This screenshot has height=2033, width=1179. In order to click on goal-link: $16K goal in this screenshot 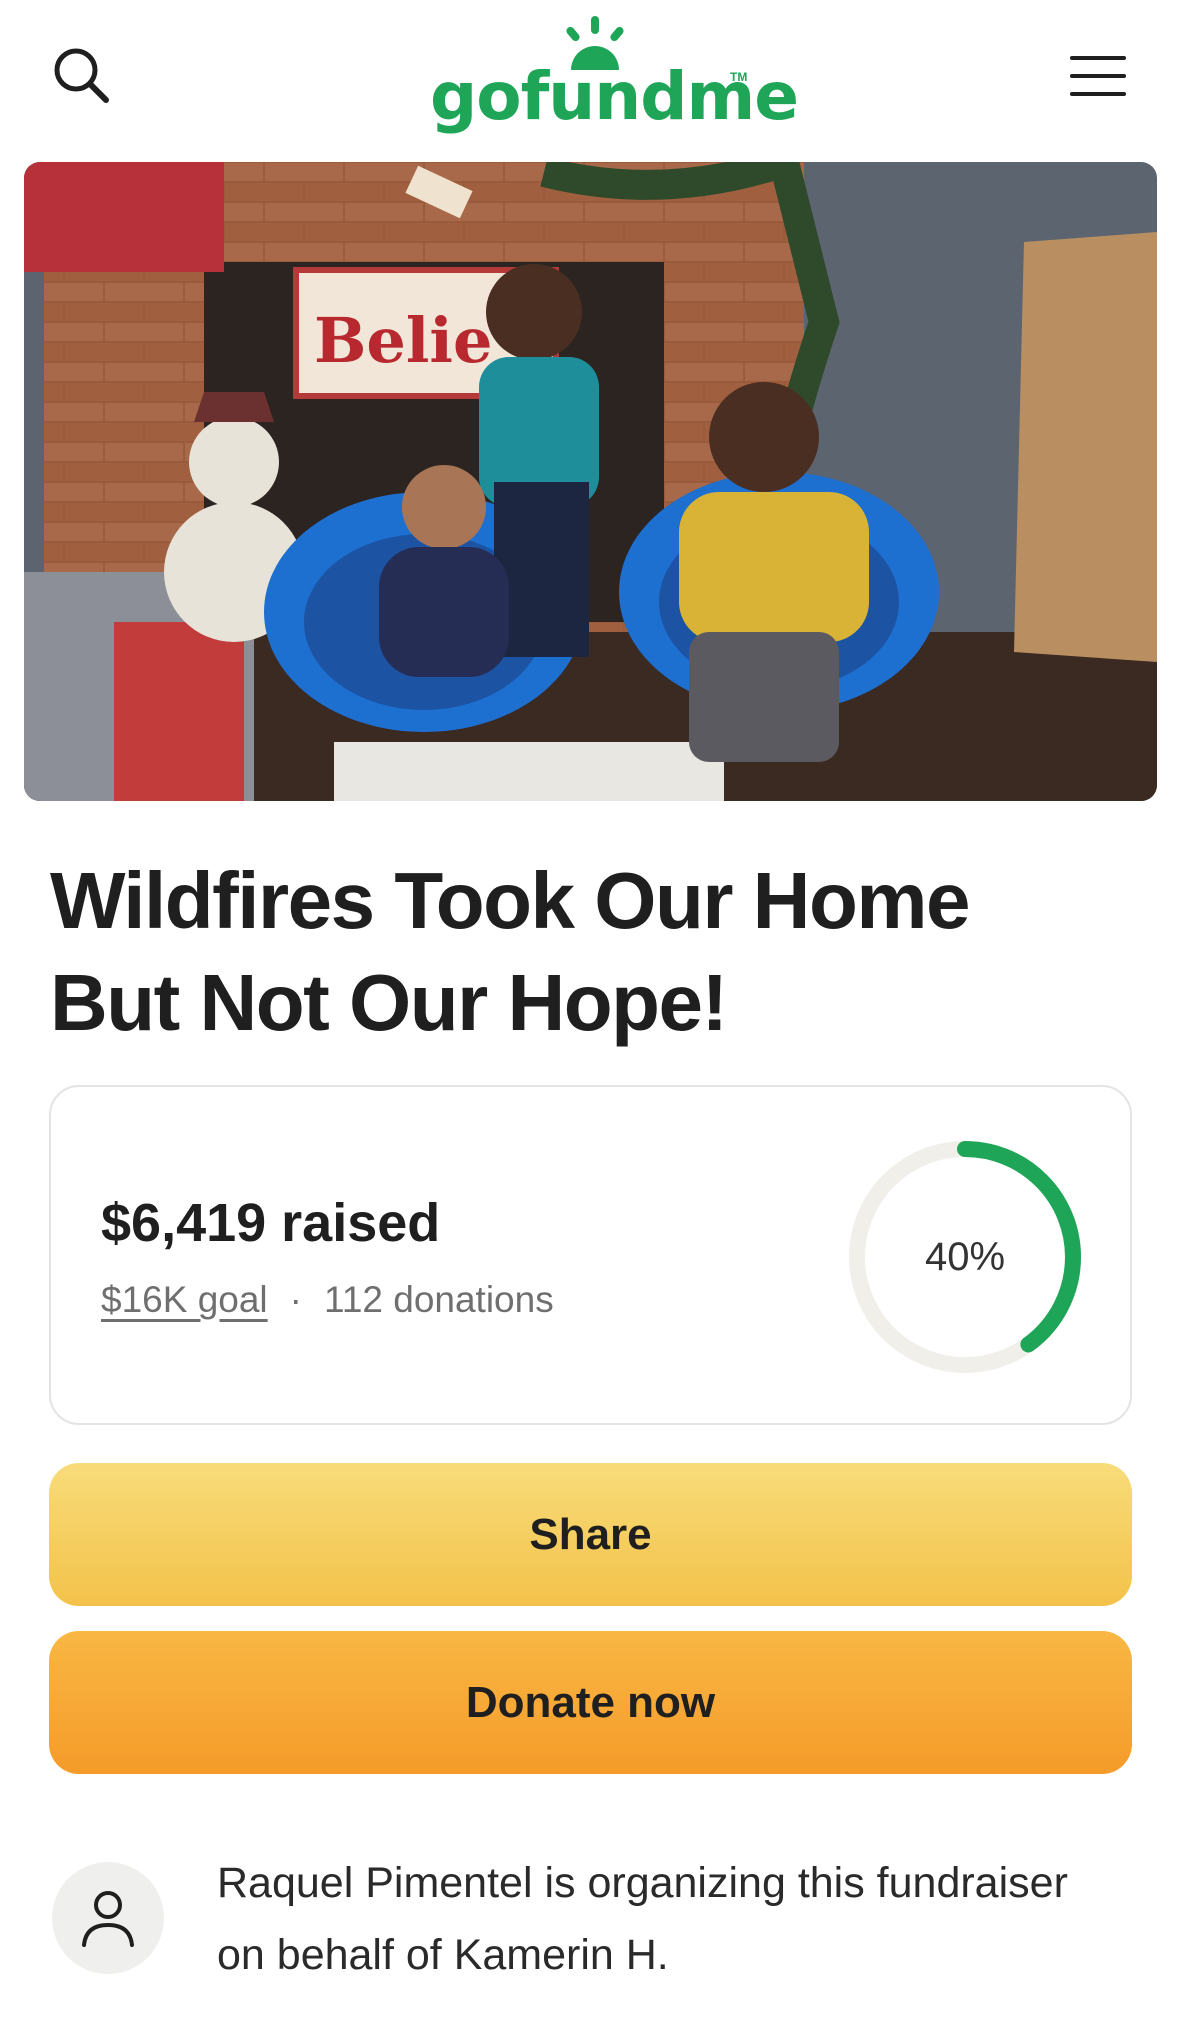, I will do `click(184, 1299)`.